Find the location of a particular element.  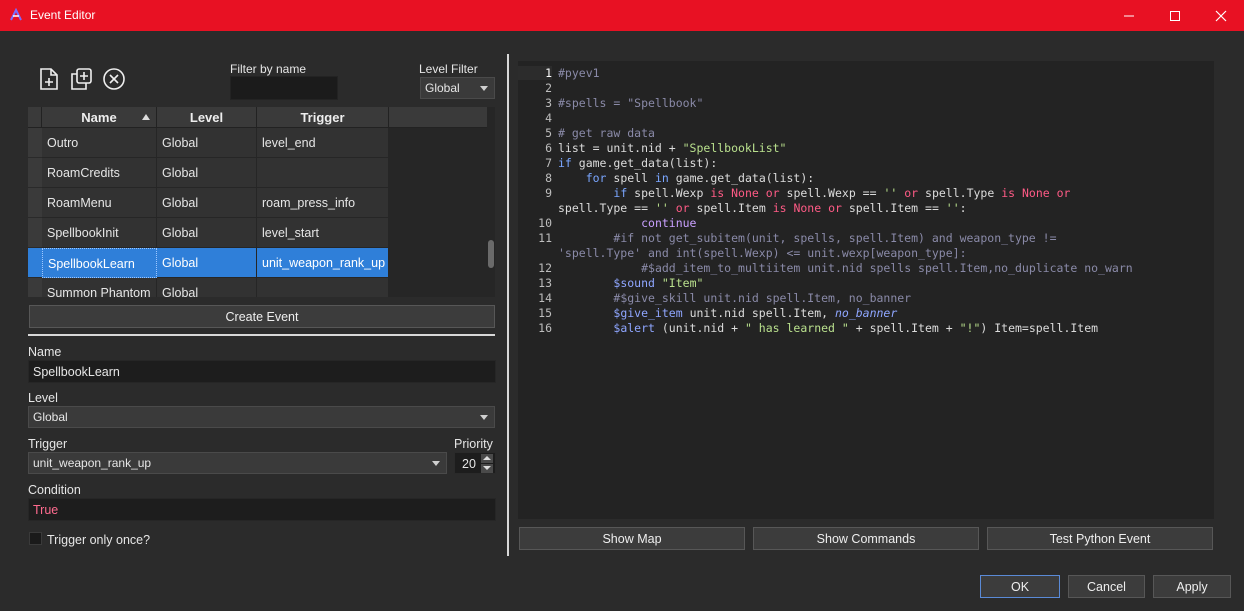

cell-trigger: unit_weapon_rank_up is located at coordinates (323, 263).